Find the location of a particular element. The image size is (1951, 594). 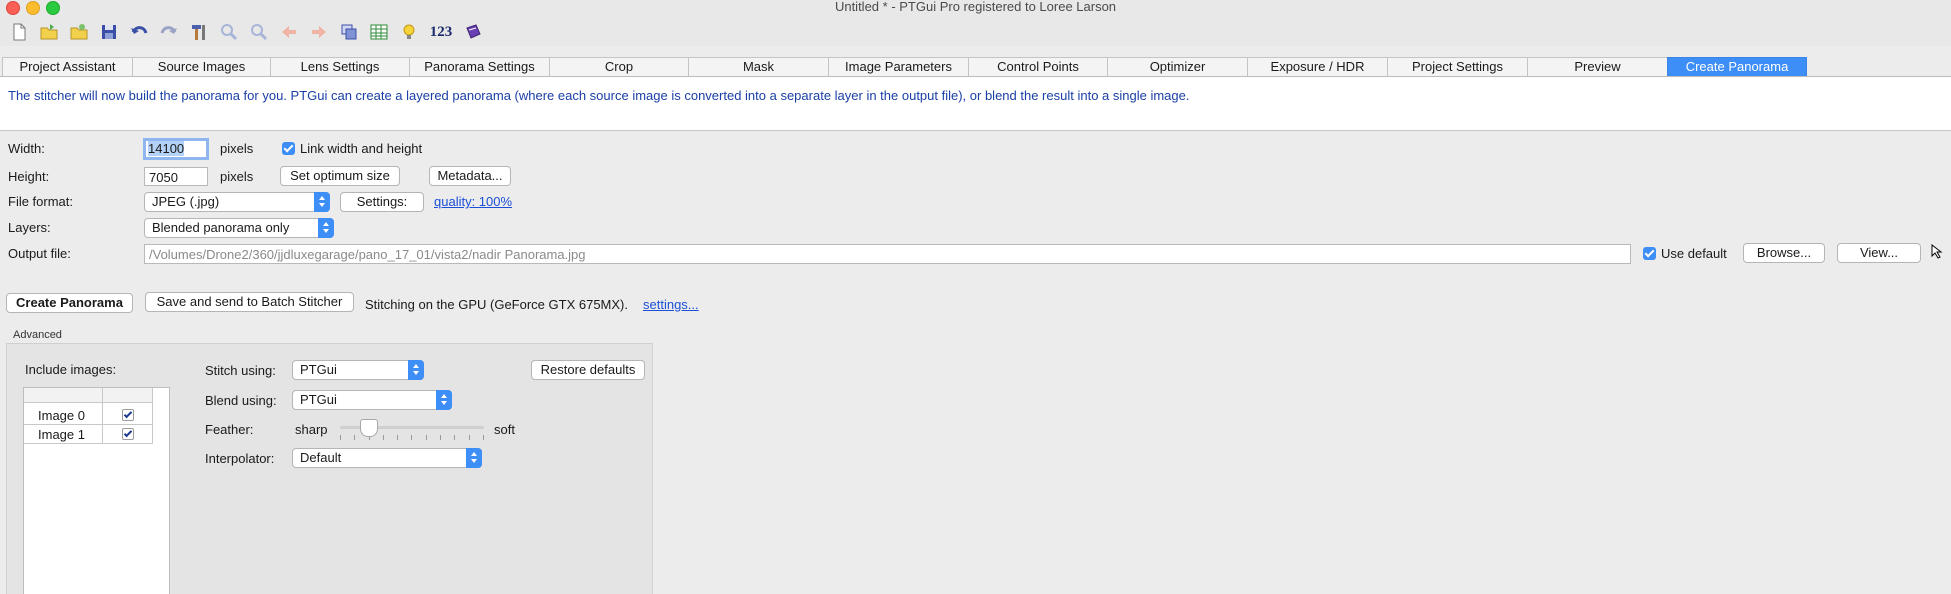

tab-mask: Mask is located at coordinates (758, 67).